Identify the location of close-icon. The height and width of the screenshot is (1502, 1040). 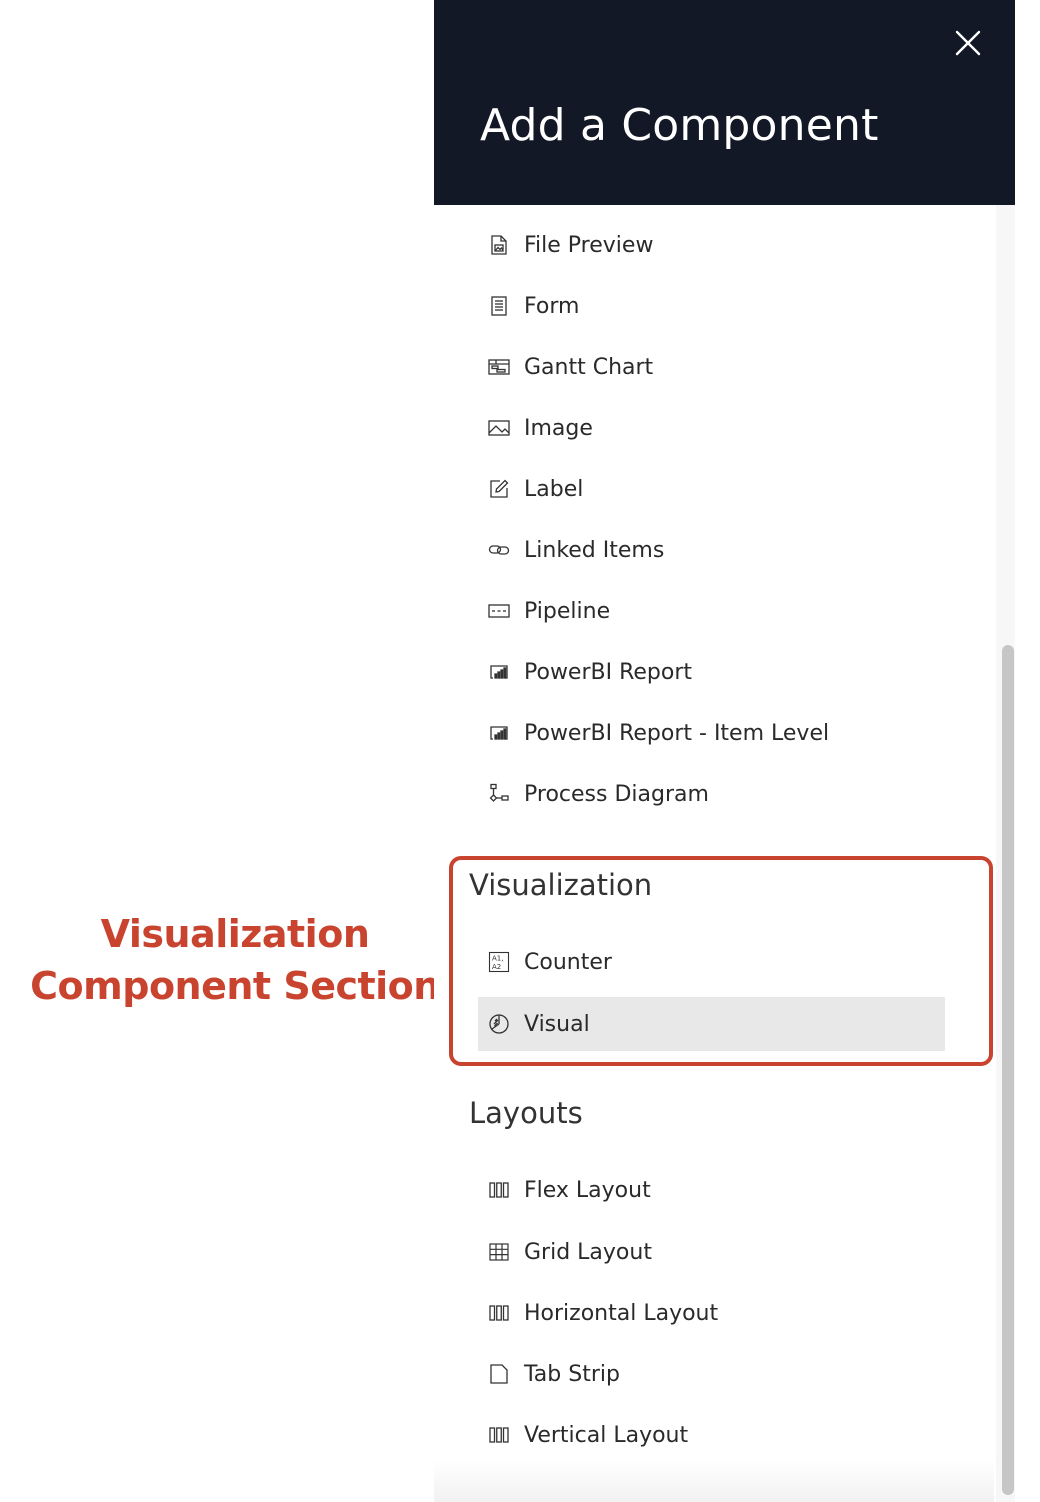
(968, 43).